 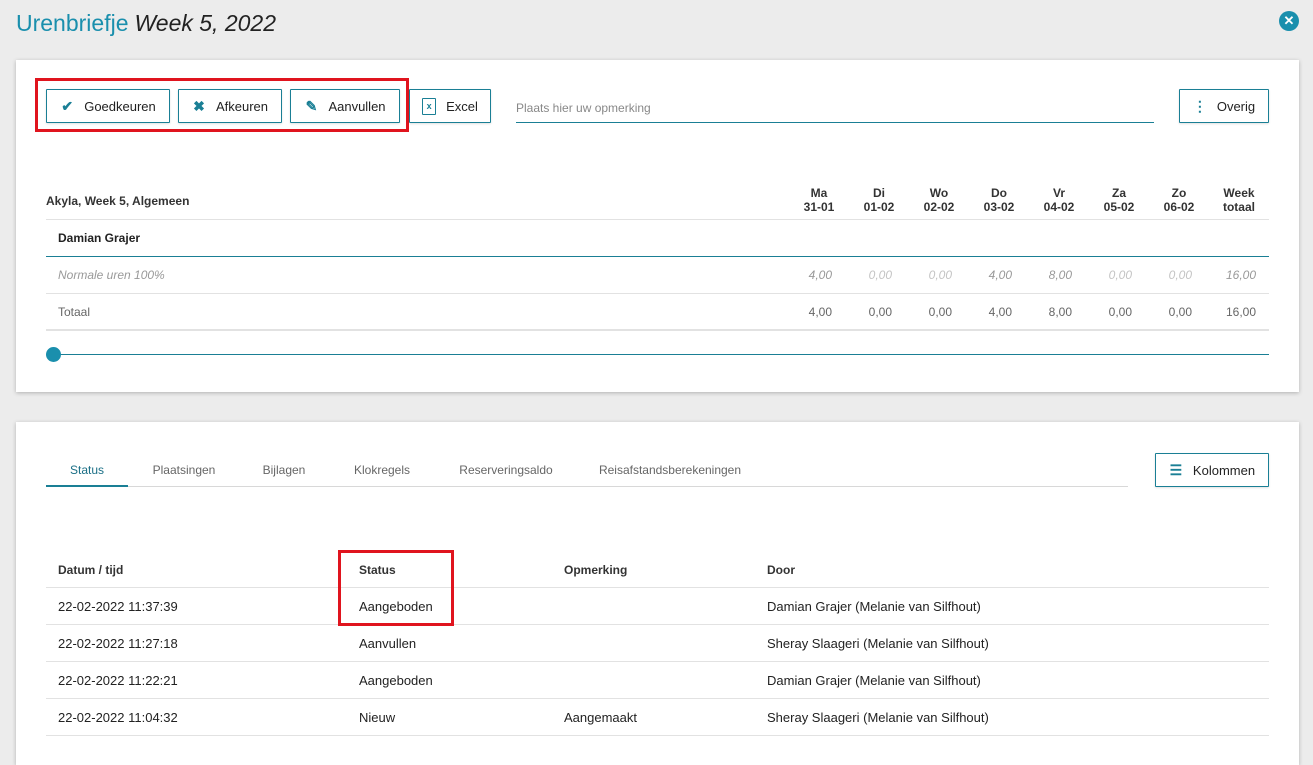 I want to click on horizontal-scroll-track, so click(x=661, y=354).